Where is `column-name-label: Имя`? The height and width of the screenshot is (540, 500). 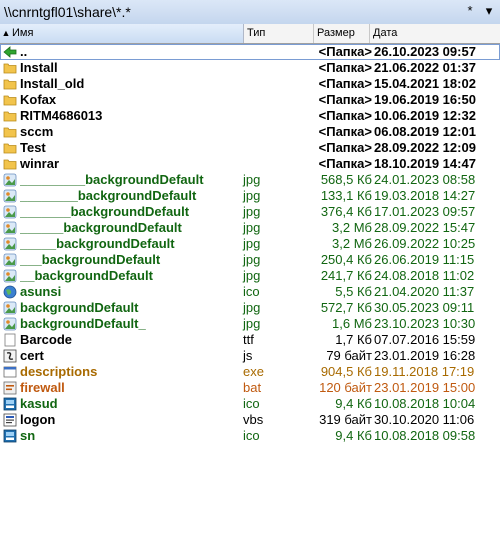
column-name-label: Имя is located at coordinates (23, 33).